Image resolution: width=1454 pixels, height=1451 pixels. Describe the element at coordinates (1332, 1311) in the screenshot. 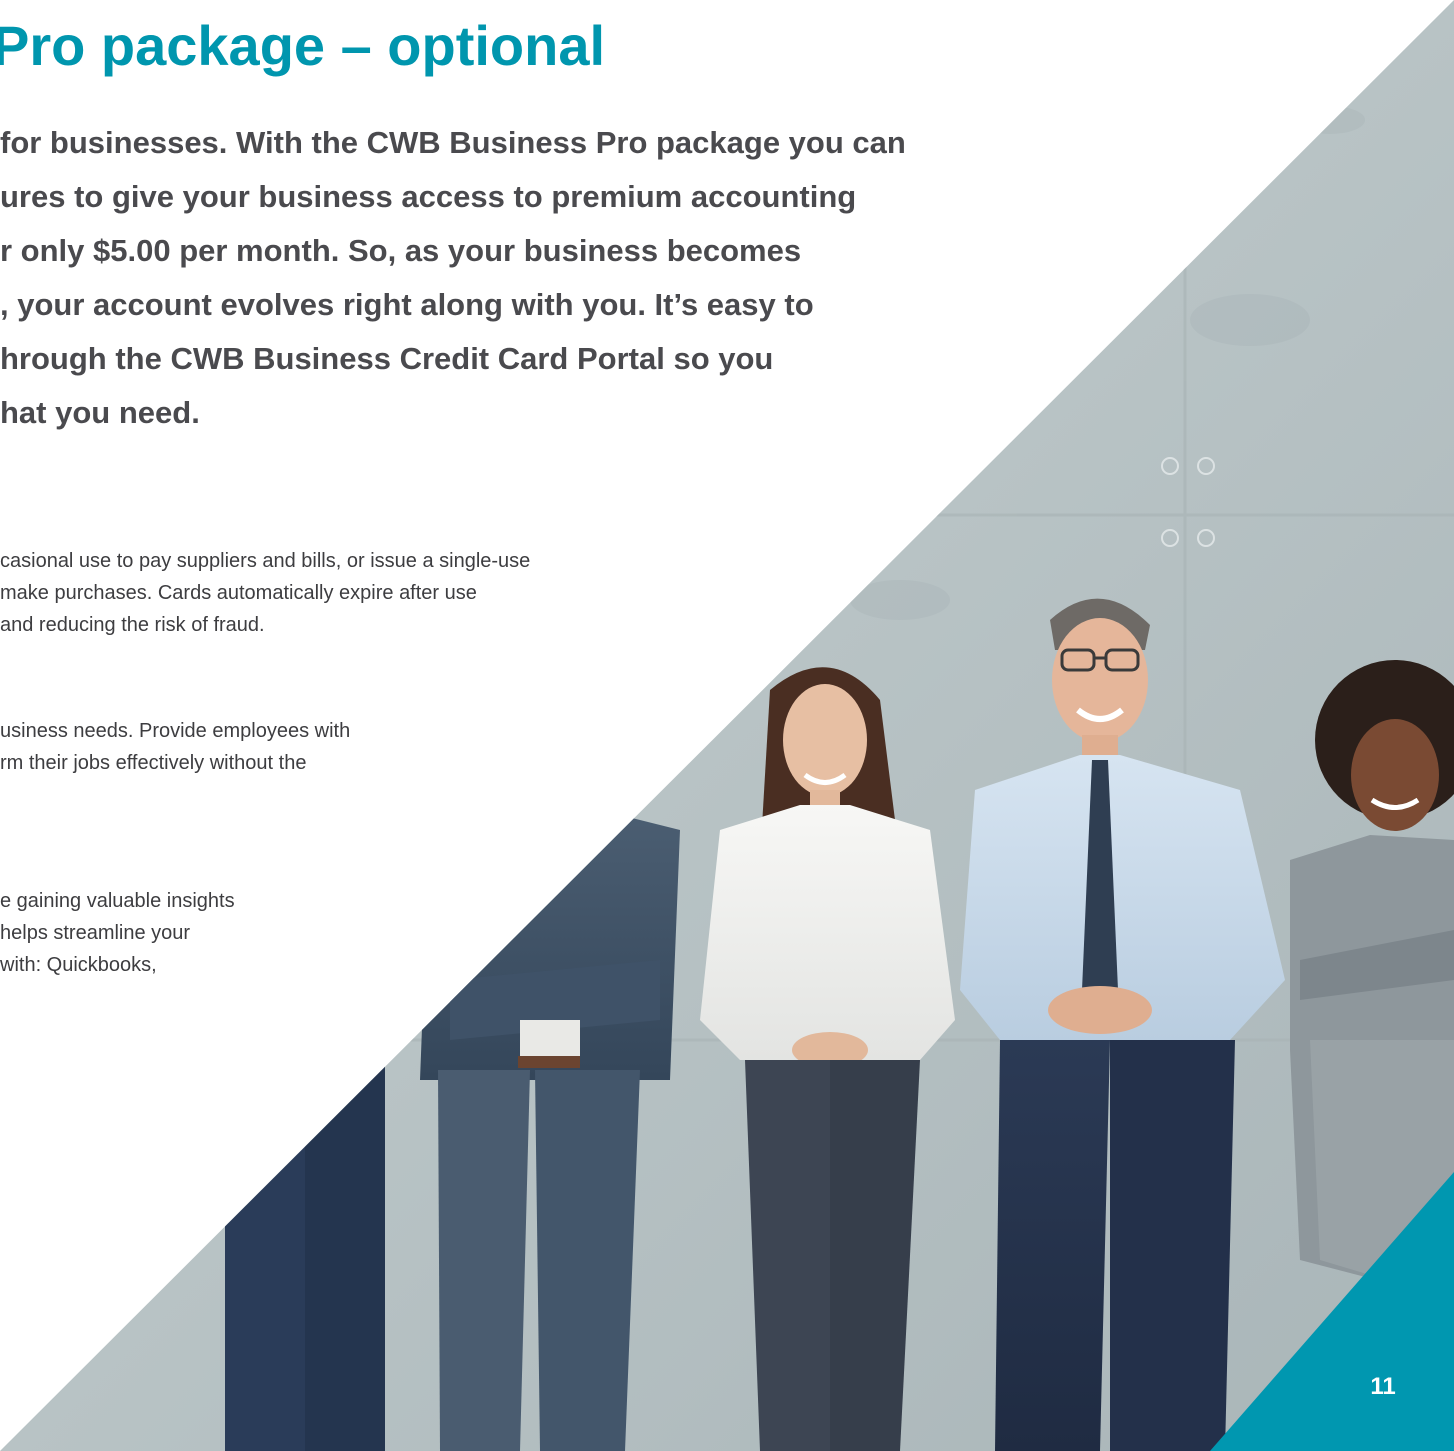

I see `teal-corner-accent` at that location.